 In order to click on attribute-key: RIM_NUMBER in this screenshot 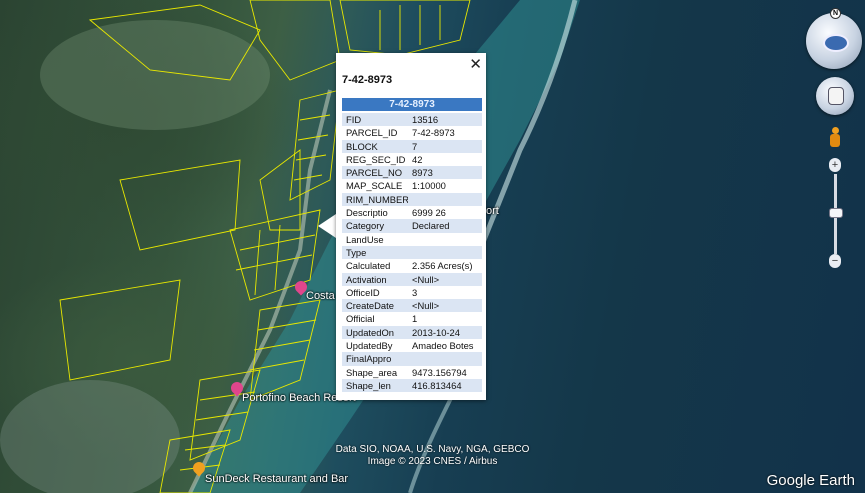, I will do `click(375, 199)`.